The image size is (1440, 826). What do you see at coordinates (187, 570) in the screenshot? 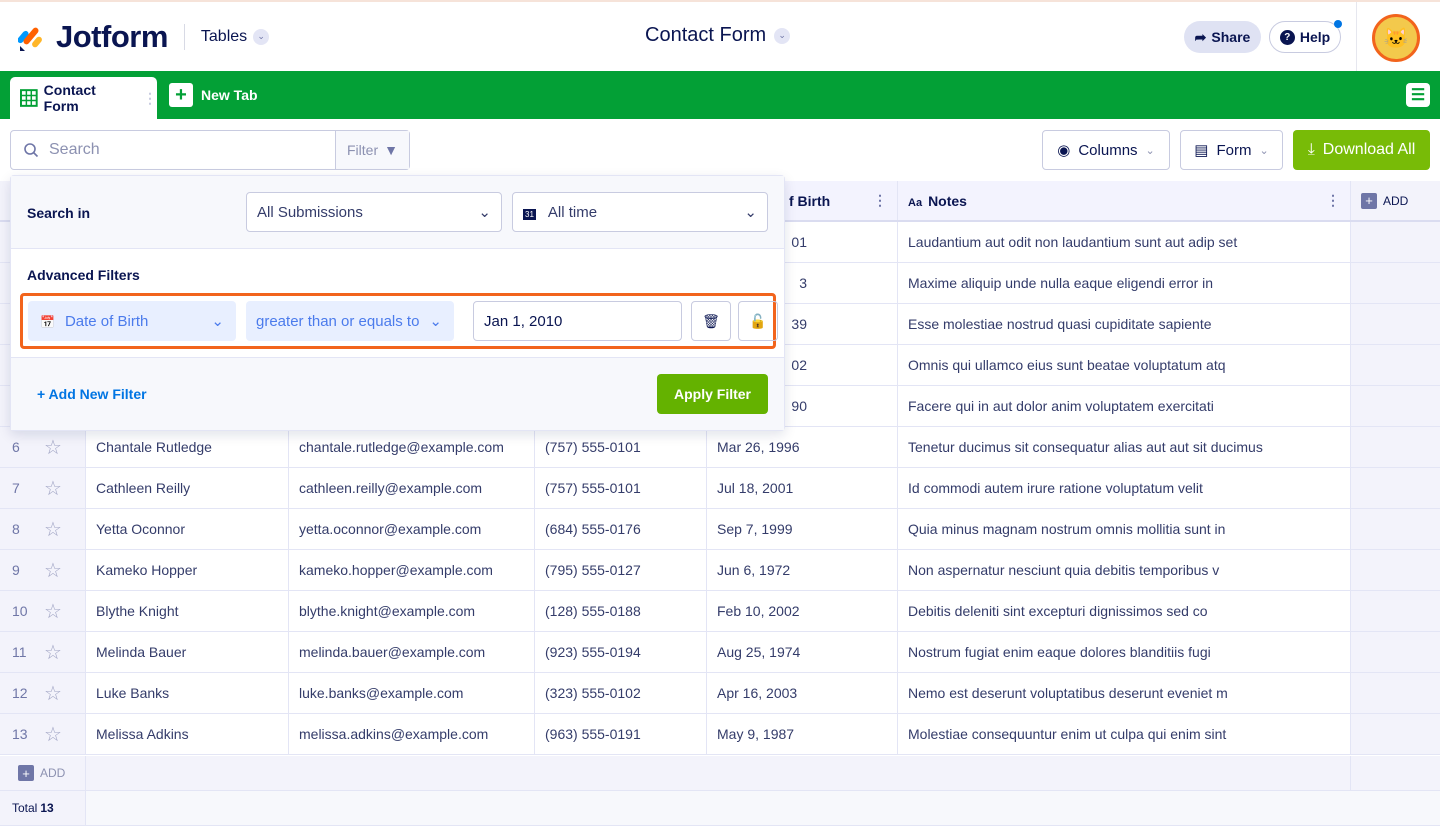
I see `name-cell: Kameko Hopper` at bounding box center [187, 570].